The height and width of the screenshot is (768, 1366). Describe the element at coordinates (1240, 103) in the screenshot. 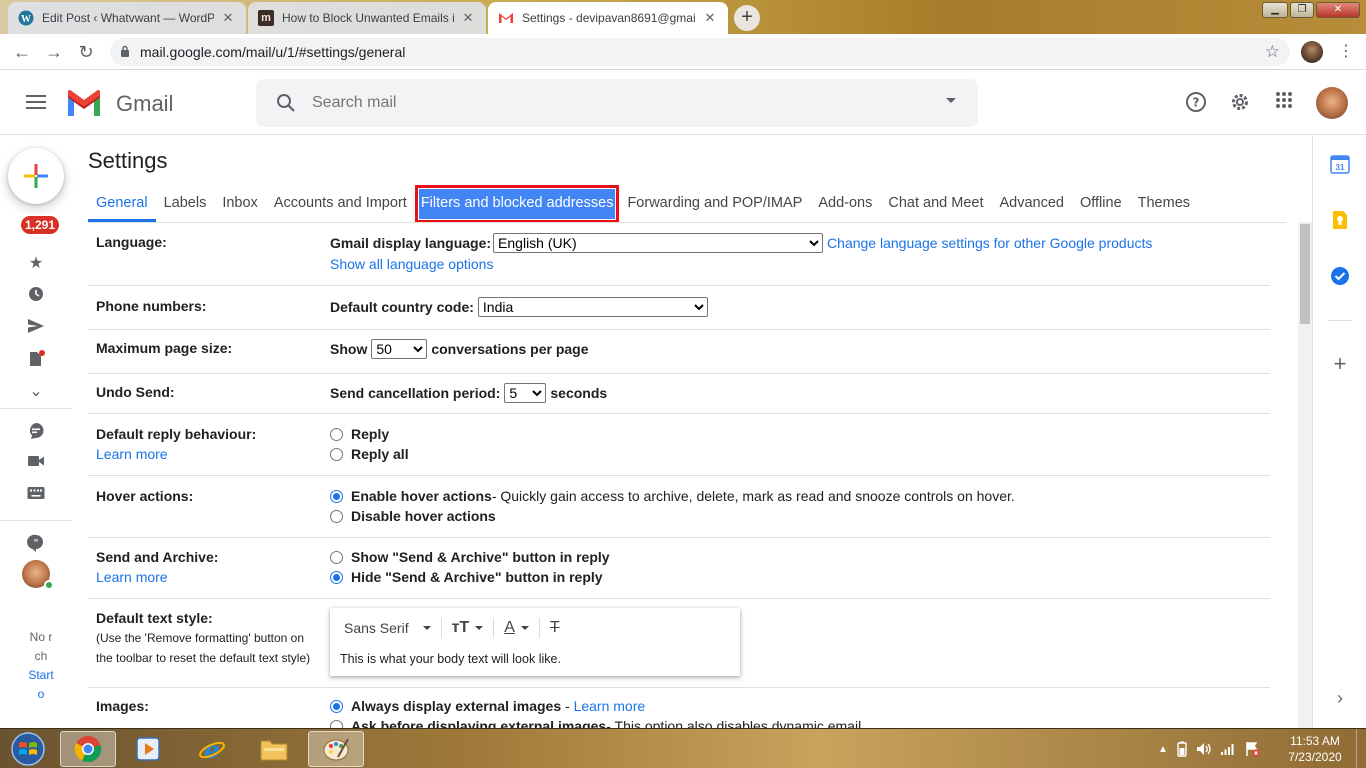

I see `gear-icon` at that location.